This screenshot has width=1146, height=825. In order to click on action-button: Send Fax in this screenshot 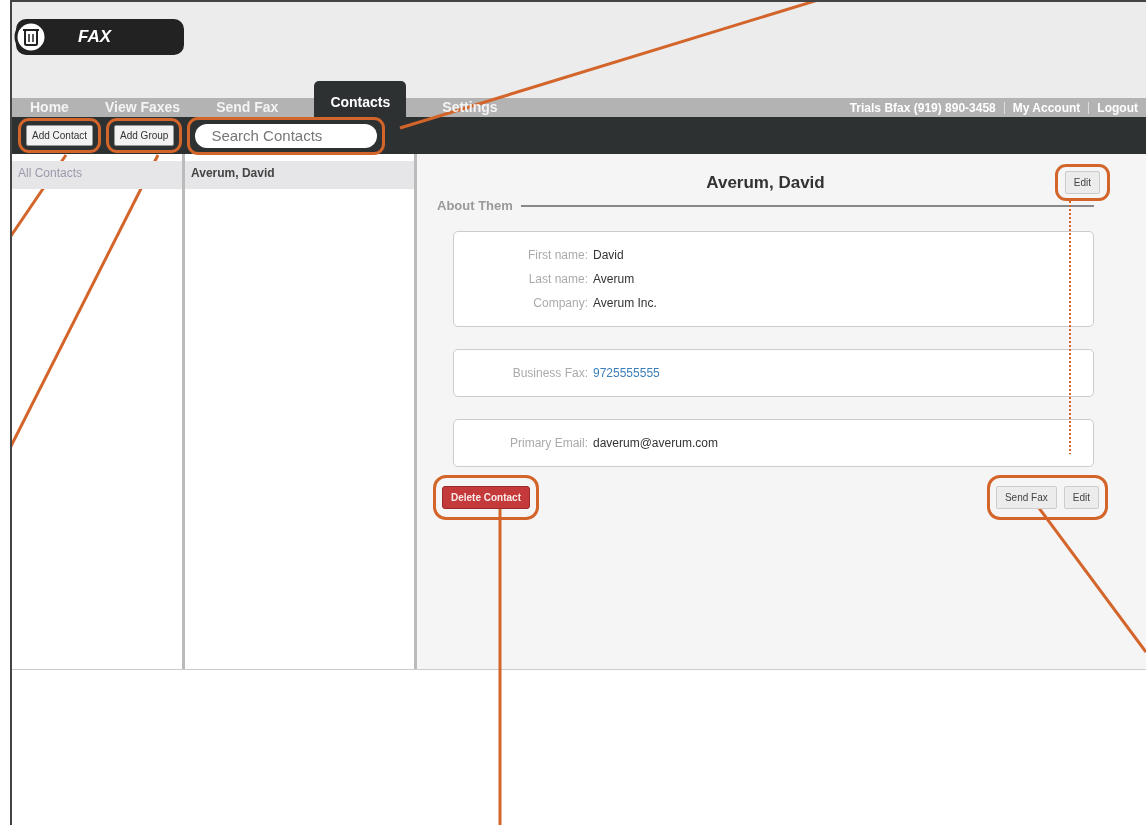, I will do `click(1026, 497)`.